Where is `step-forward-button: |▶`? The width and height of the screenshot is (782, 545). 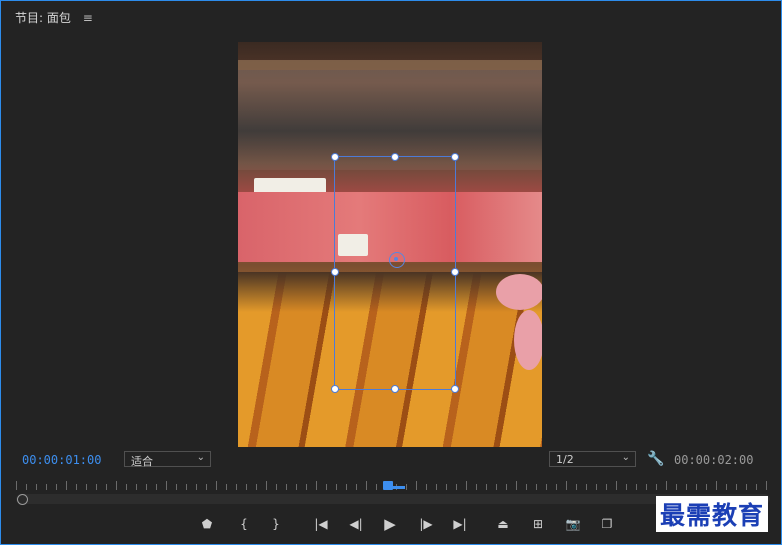
step-forward-button: |▶ is located at coordinates (426, 524).